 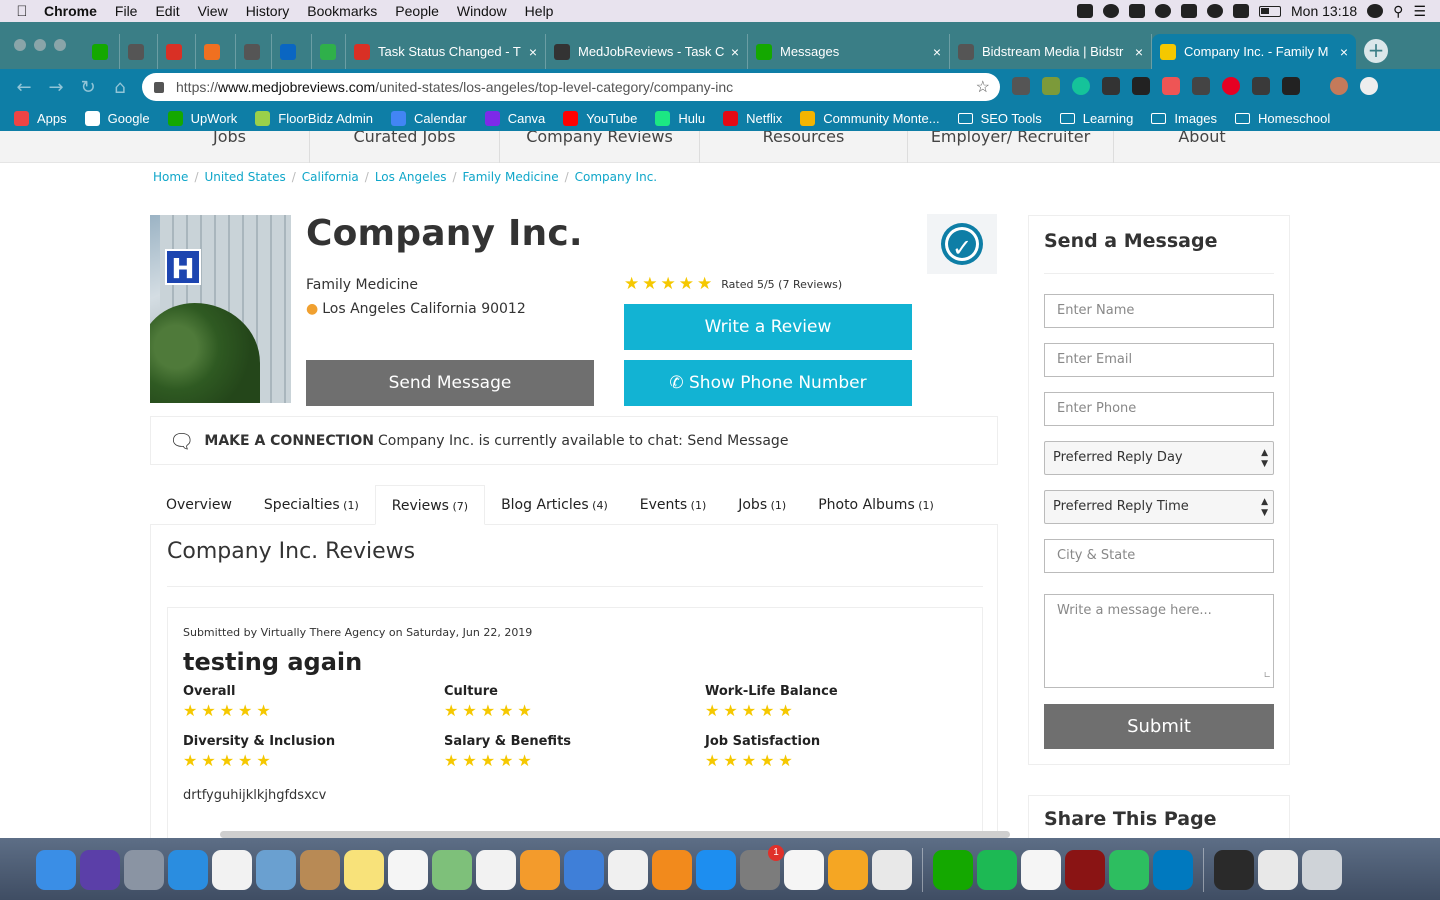 I want to click on menu-chrome: Chrome, so click(x=70, y=11).